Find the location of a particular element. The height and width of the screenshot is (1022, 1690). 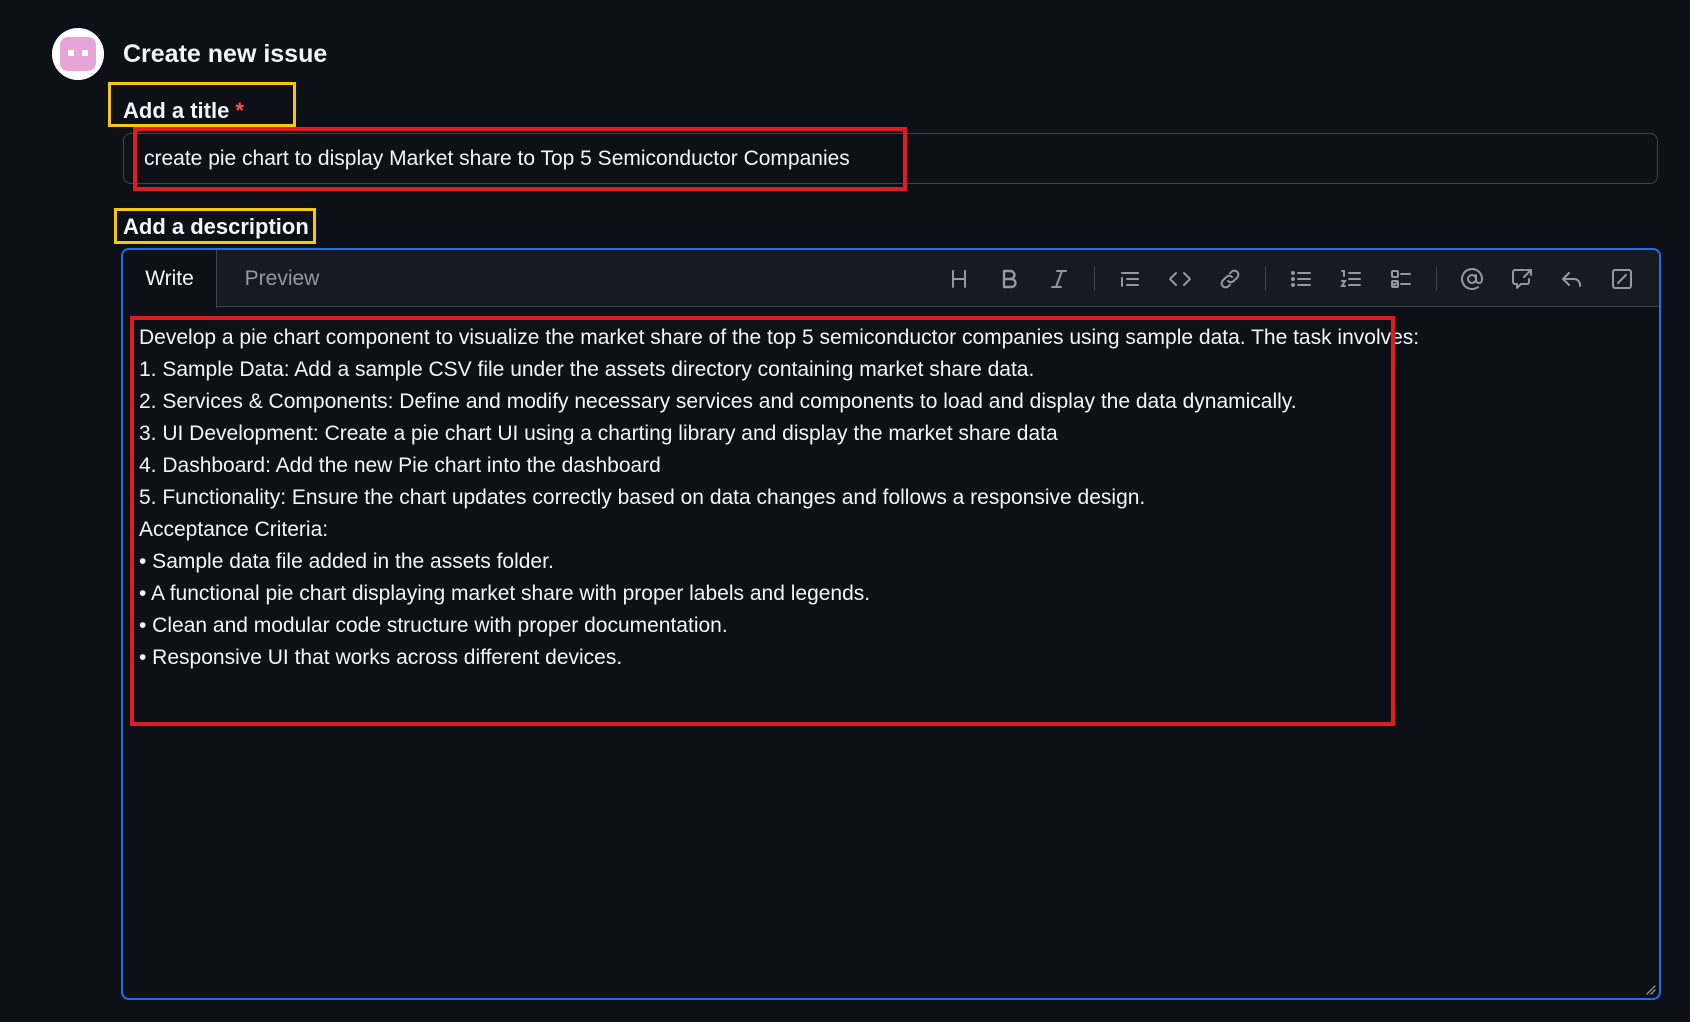

title-label: Add a title * is located at coordinates (183, 111).